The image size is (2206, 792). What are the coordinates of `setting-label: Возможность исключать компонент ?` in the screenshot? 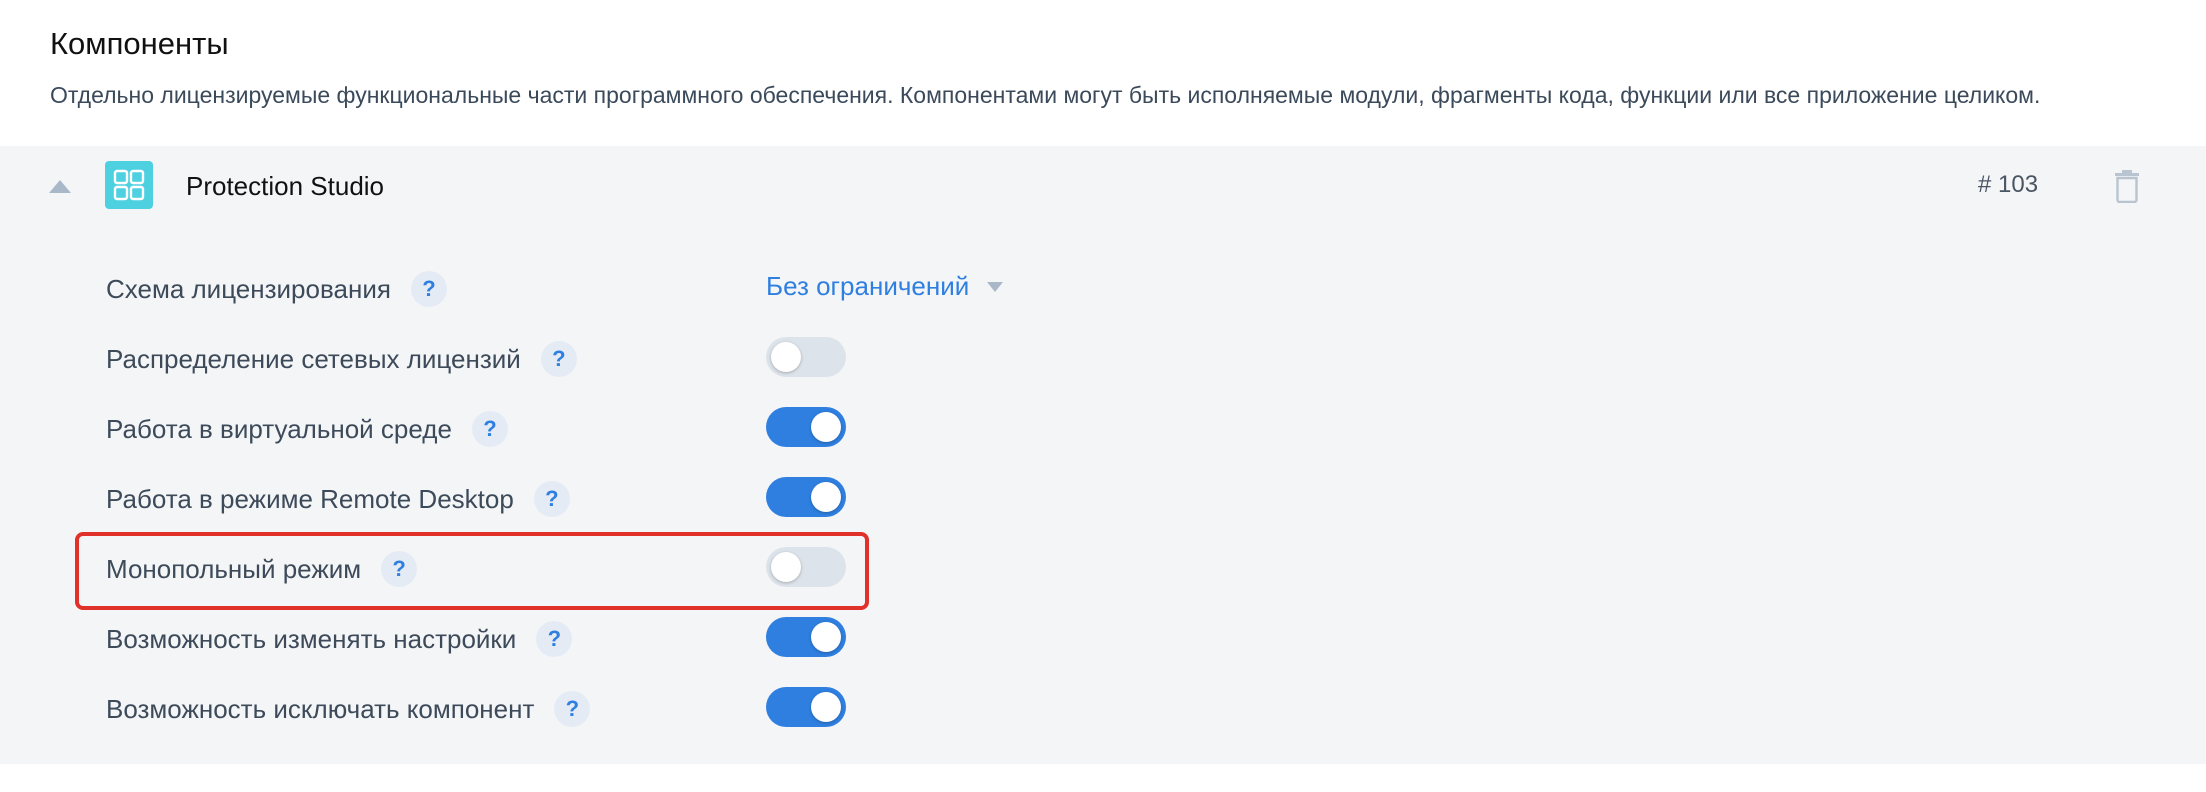 It's located at (348, 709).